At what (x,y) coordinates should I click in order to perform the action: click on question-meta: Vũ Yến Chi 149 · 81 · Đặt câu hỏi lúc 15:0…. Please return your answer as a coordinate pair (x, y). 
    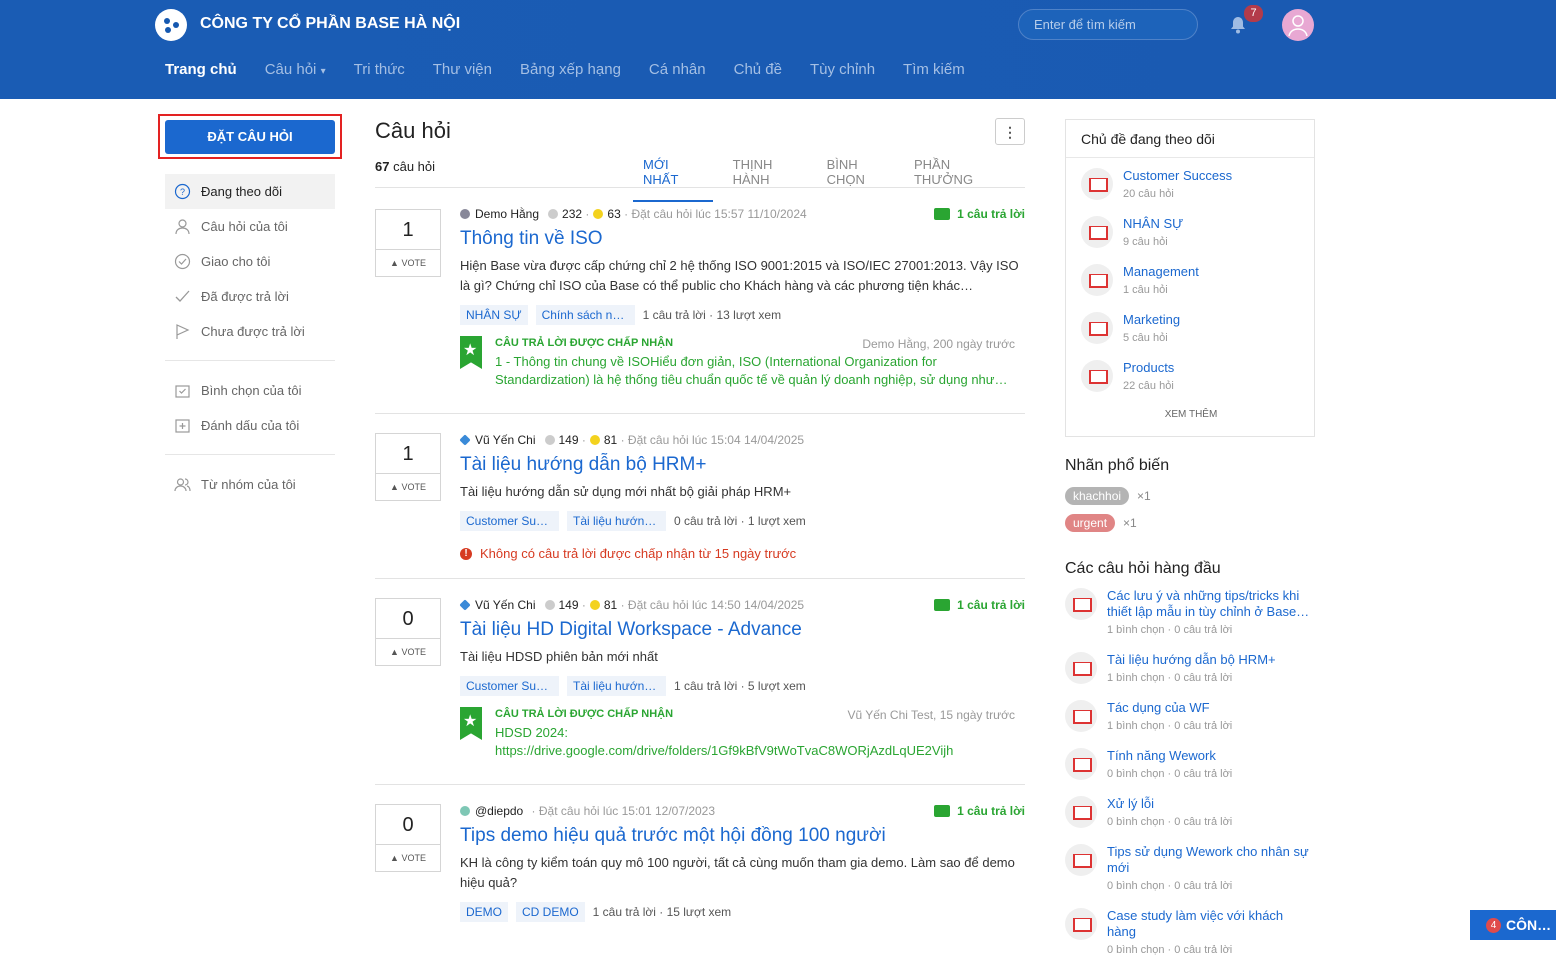
    Looking at the image, I should click on (742, 440).